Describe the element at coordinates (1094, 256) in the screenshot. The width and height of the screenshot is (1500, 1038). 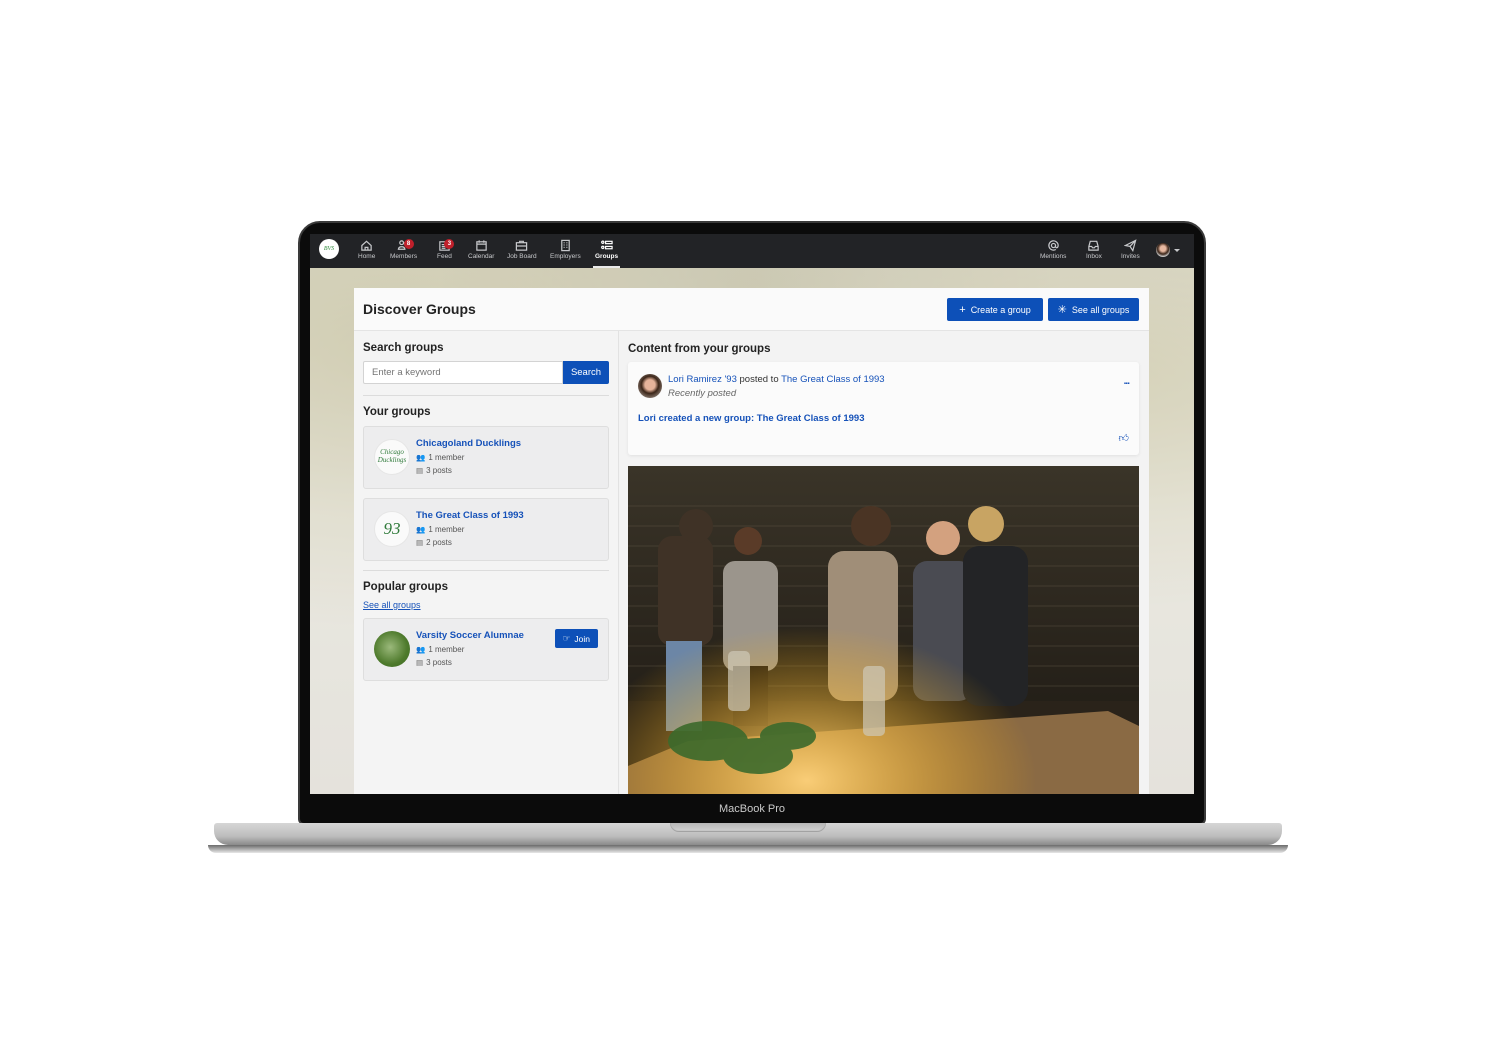
I see `nav-label: Inbox` at that location.